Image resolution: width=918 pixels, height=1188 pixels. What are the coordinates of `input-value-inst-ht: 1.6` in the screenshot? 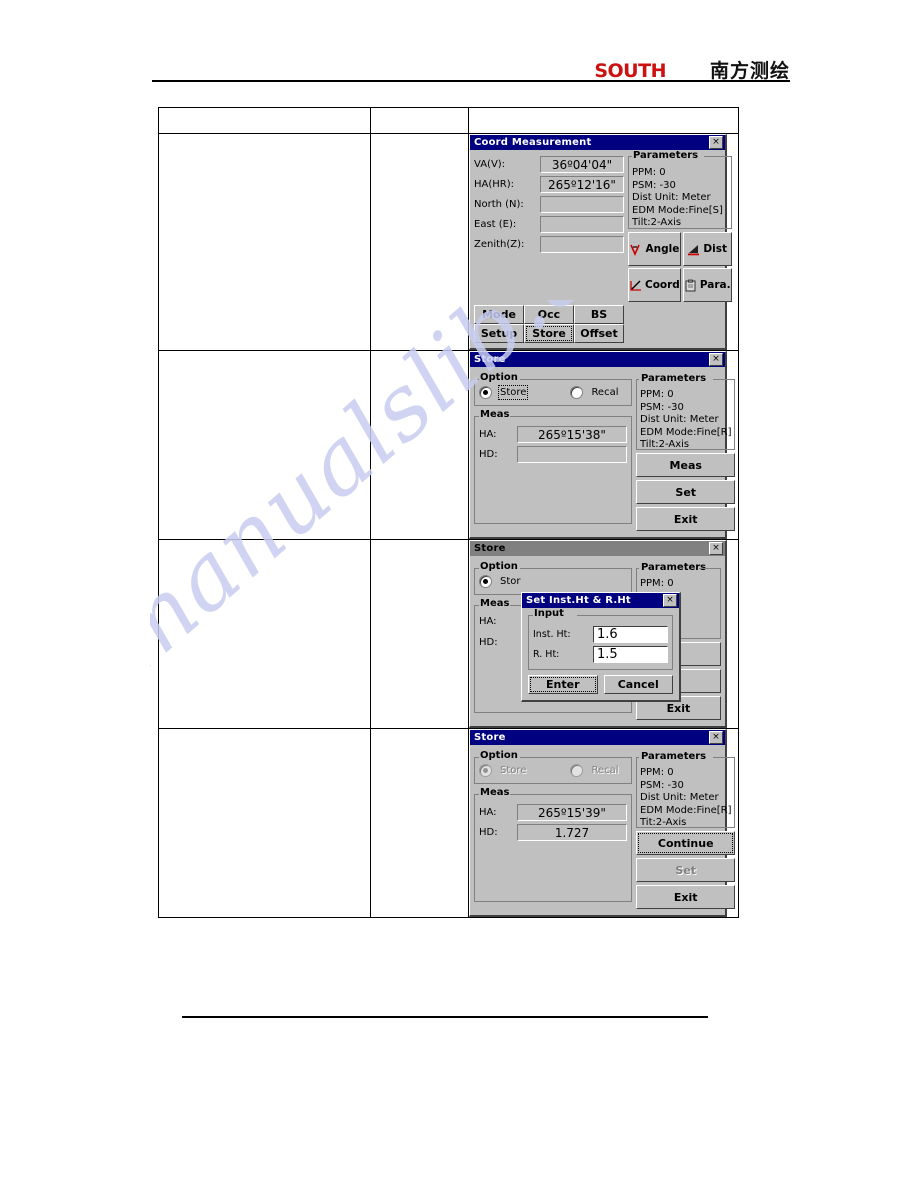 It's located at (630, 634).